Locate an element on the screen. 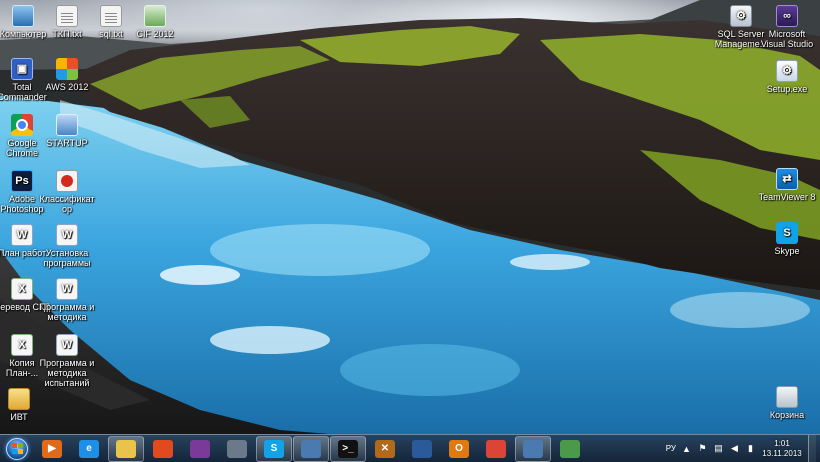 This screenshot has width=820, height=462. desktop-icon-label: Microsoft Visual Studio is located at coordinates (787, 39).